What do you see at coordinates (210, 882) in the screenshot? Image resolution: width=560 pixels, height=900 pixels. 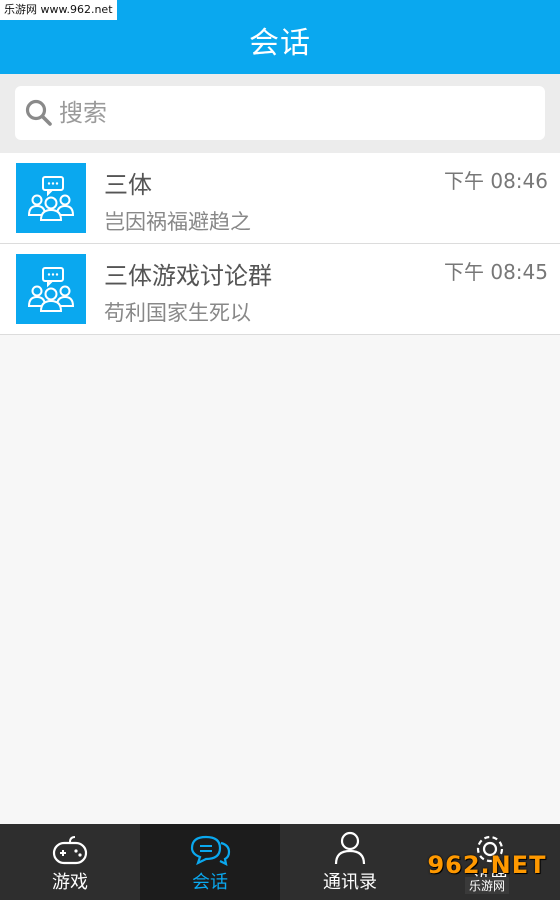 I see `tab-label: 会话` at bounding box center [210, 882].